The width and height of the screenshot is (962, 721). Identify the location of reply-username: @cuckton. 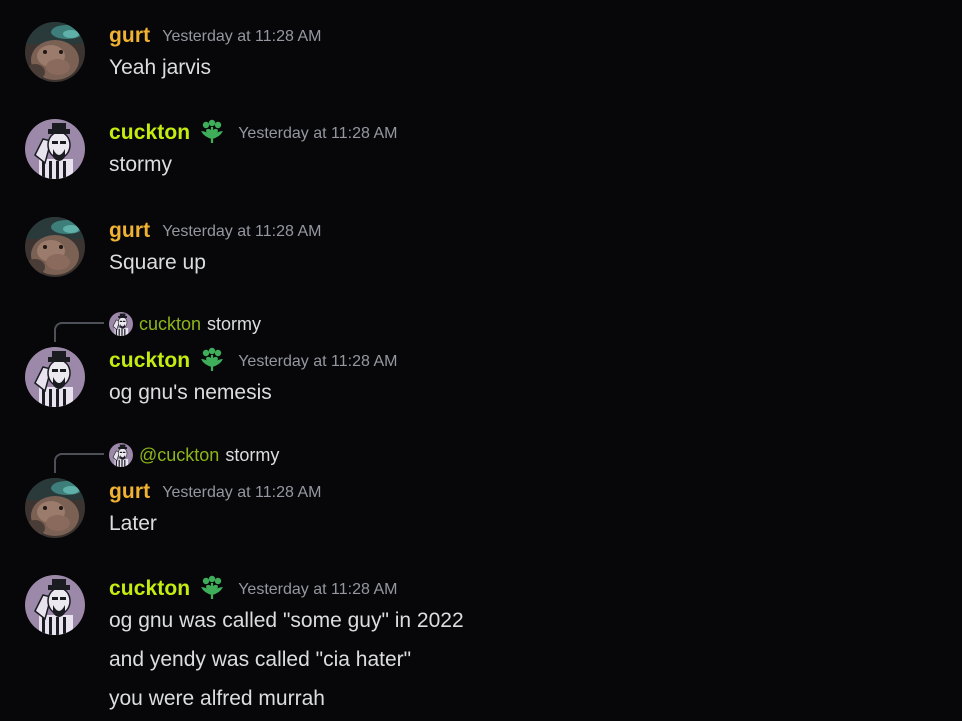
(179, 455).